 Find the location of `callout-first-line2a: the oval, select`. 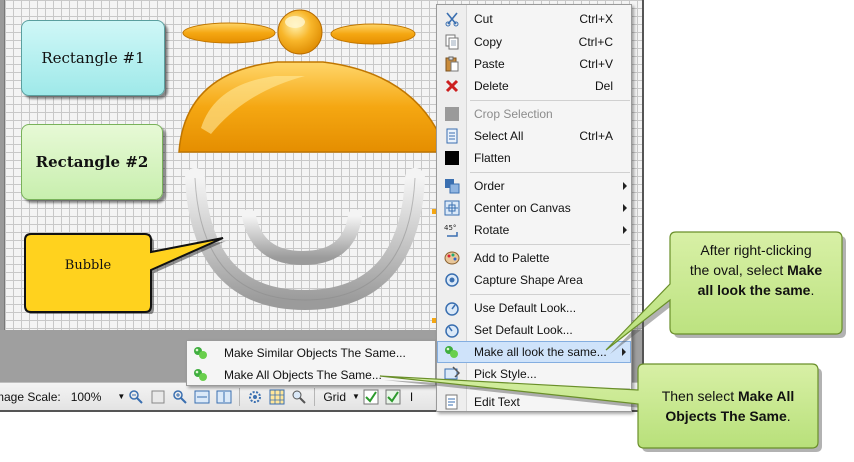

callout-first-line2a: the oval, select is located at coordinates (738, 270).